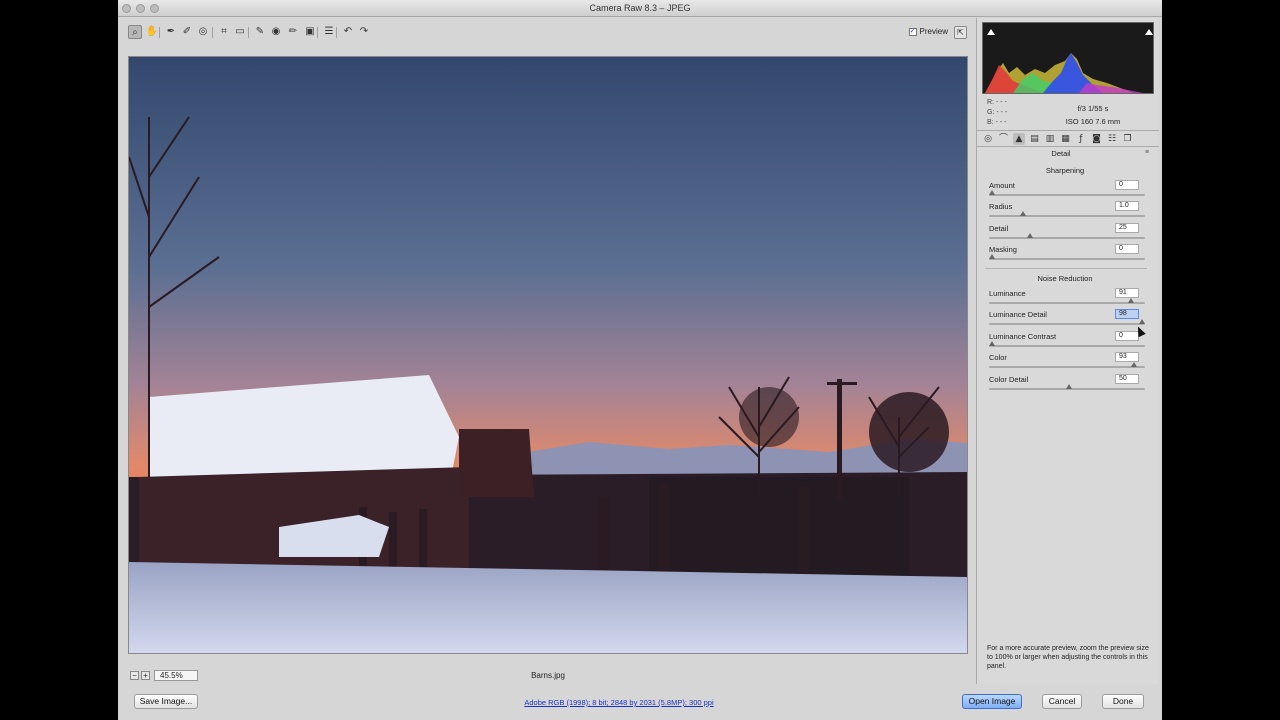 The height and width of the screenshot is (720, 1280). Describe the element at coordinates (912, 31) in the screenshot. I see `preview-checkbox: ✓` at that location.